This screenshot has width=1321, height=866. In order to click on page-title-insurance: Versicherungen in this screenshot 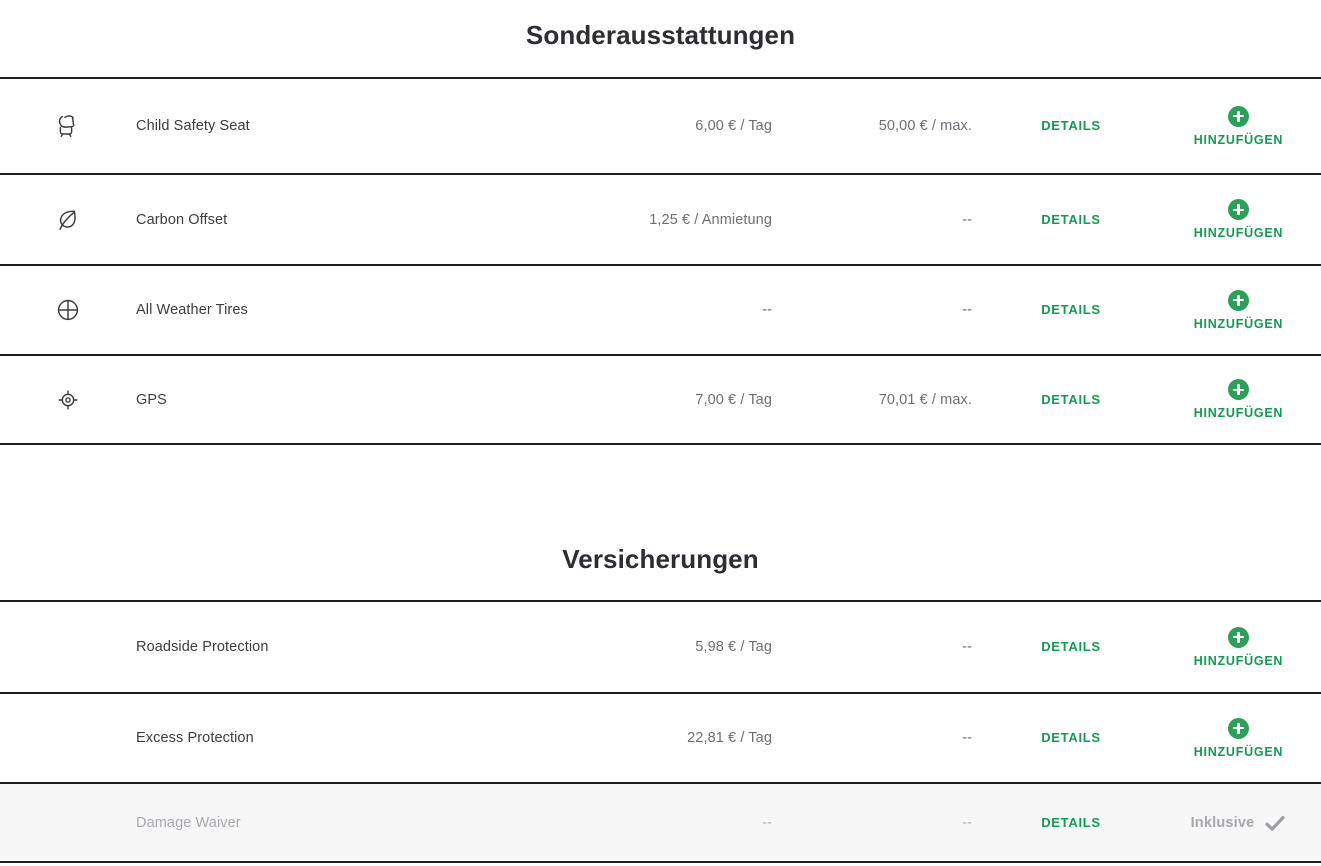, I will do `click(660, 559)`.